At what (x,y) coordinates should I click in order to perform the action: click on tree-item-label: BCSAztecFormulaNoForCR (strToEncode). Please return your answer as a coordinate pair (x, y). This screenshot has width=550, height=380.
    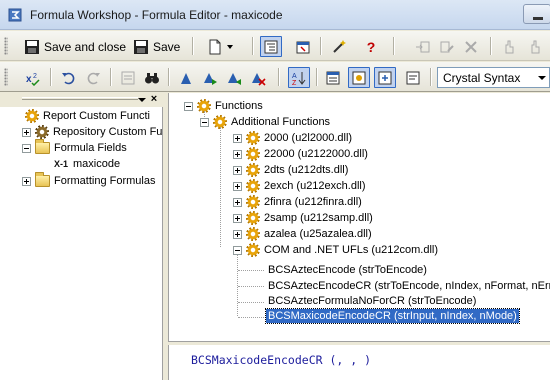
    Looking at the image, I should click on (372, 301).